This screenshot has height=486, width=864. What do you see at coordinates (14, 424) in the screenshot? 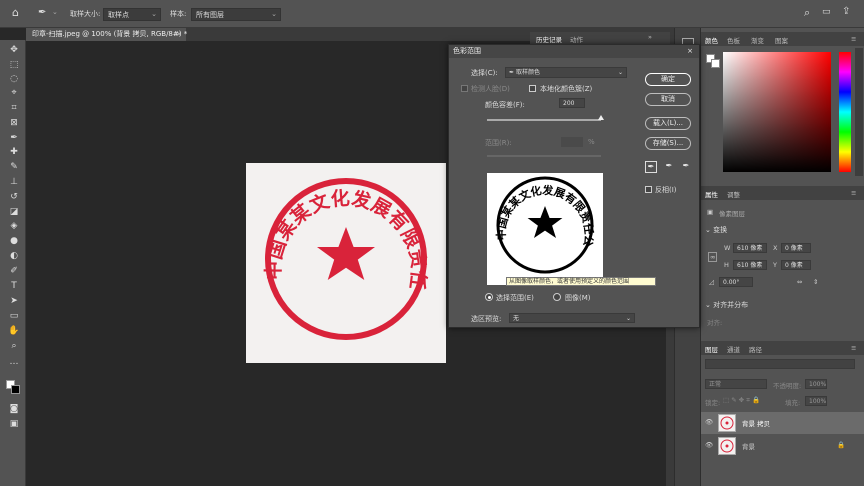
I see `screen-mode-icon: ▣` at bounding box center [14, 424].